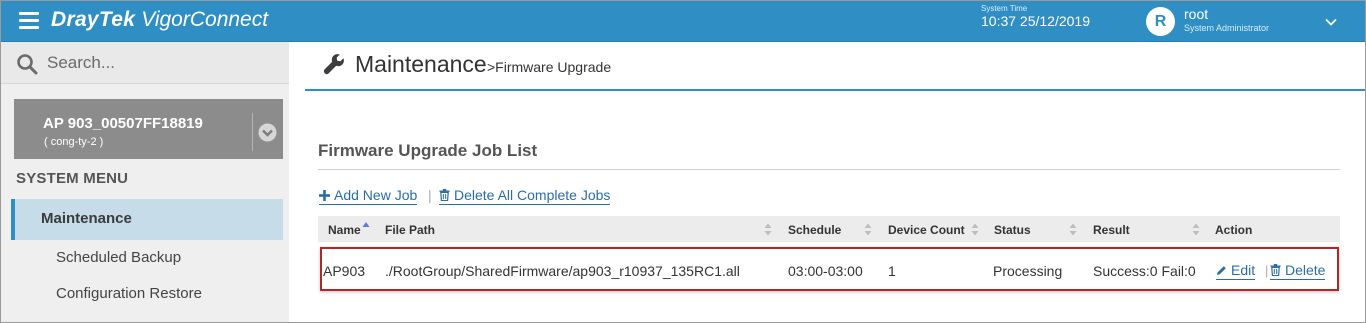  What do you see at coordinates (118, 257) in the screenshot?
I see `sidebar-item-scheduled-backup: Scheduled Backup` at bounding box center [118, 257].